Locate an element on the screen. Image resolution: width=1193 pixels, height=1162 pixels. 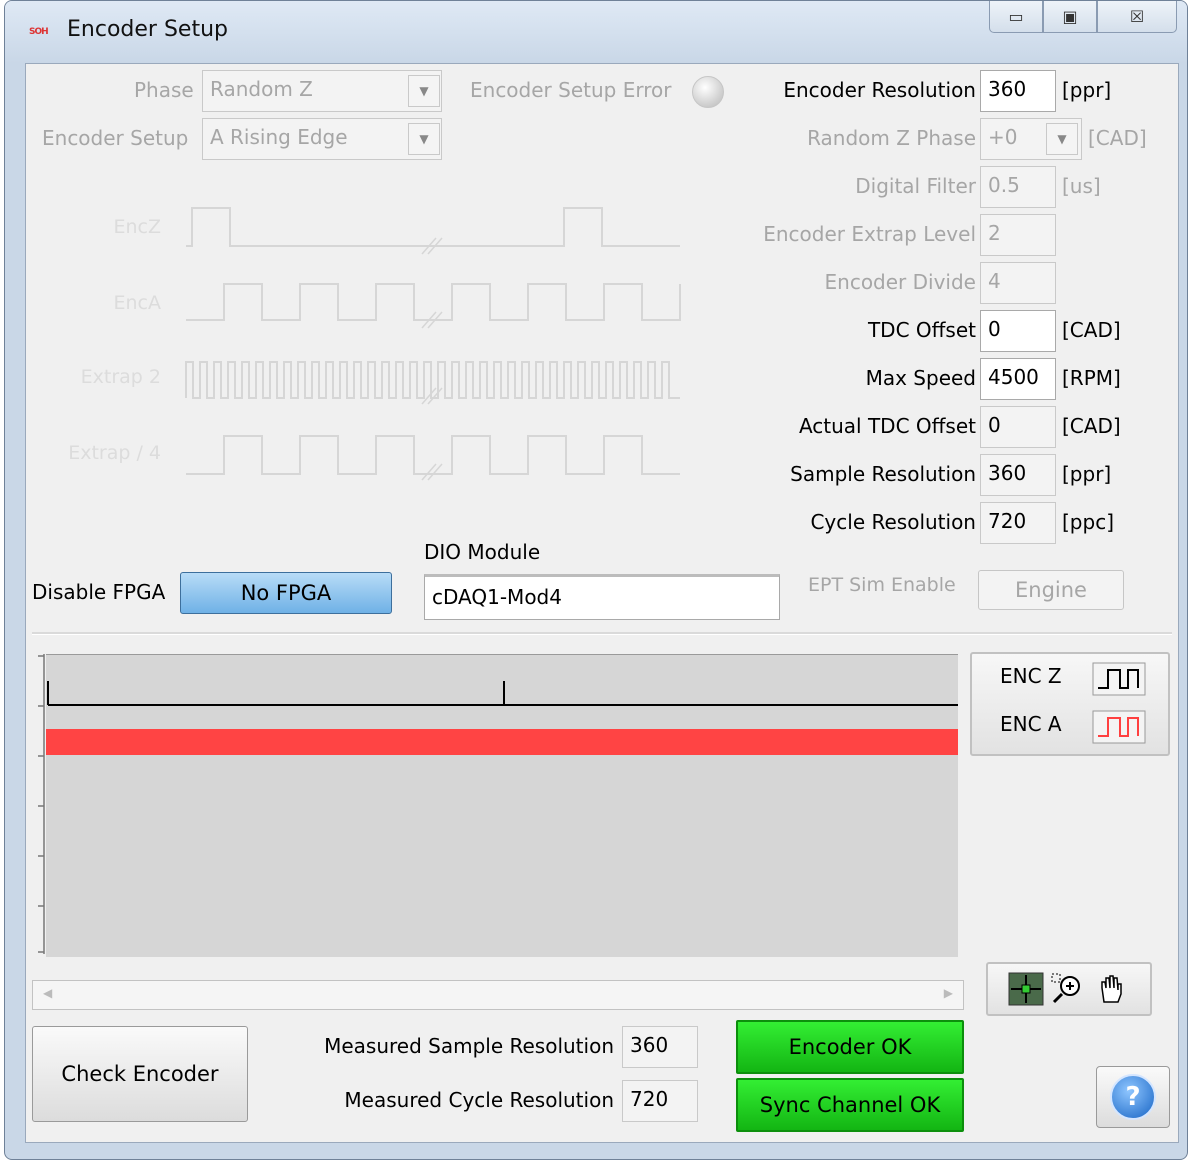
phase-label: Phase is located at coordinates (164, 90).